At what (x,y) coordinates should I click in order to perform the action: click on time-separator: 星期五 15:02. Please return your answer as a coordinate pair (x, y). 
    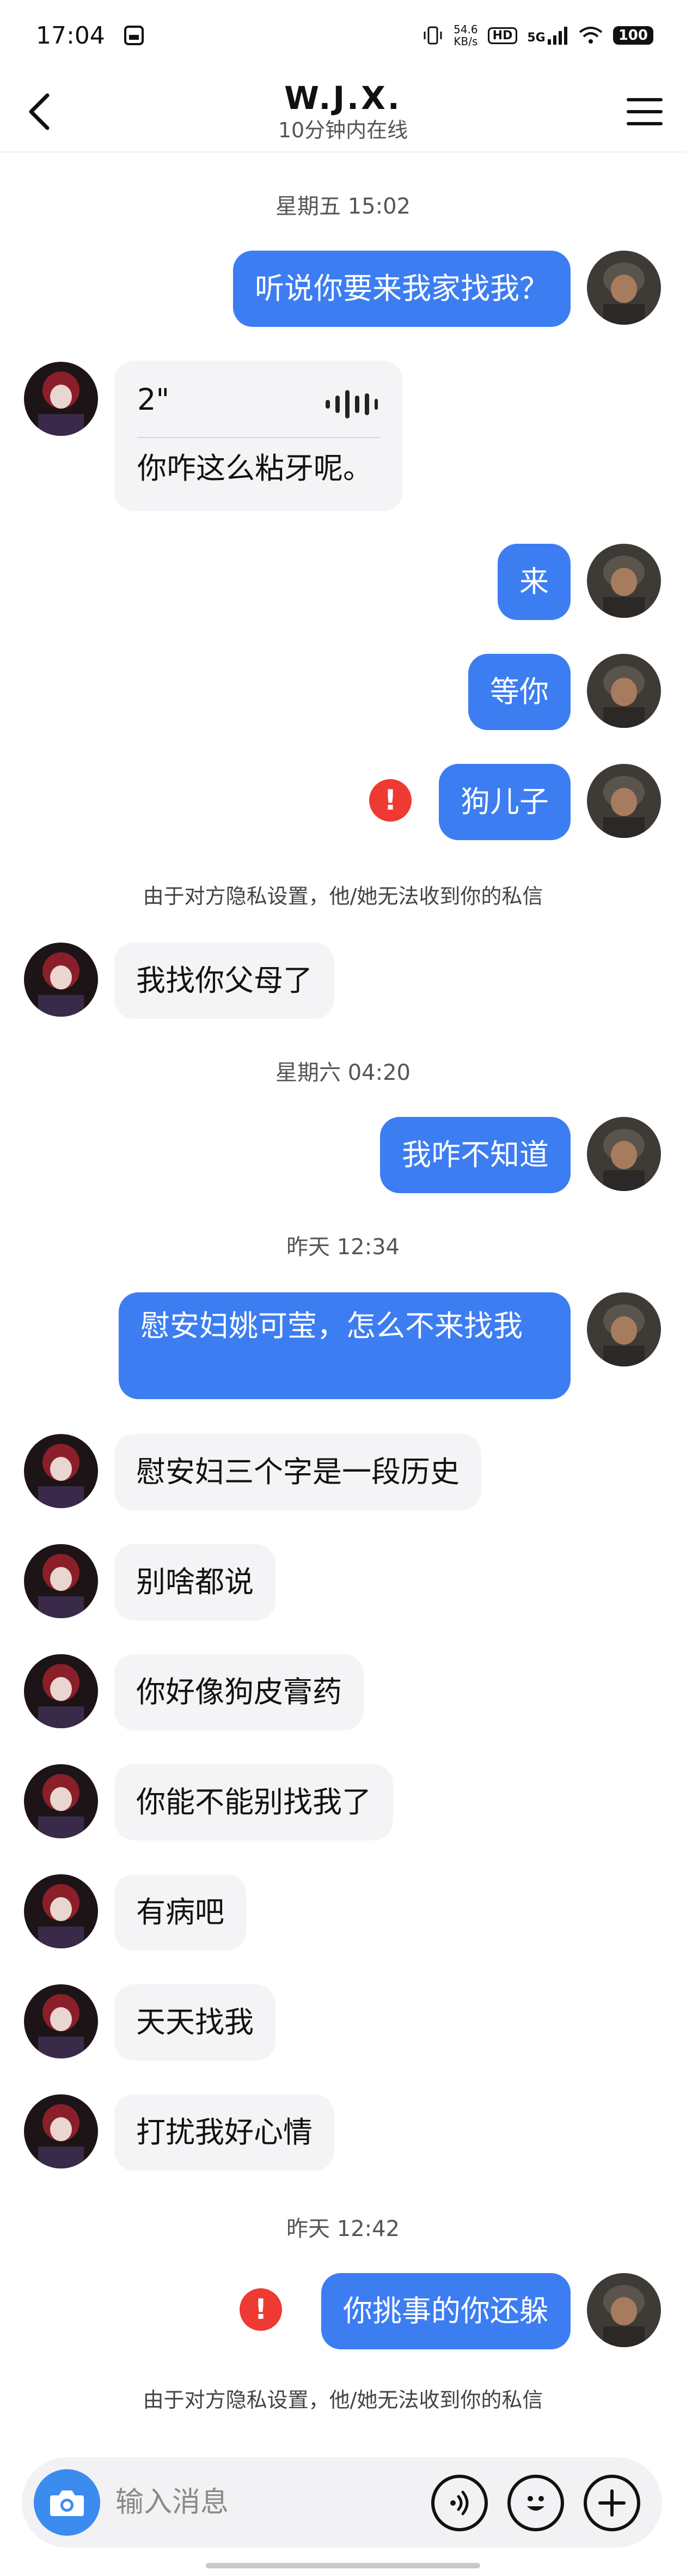
    Looking at the image, I should click on (343, 206).